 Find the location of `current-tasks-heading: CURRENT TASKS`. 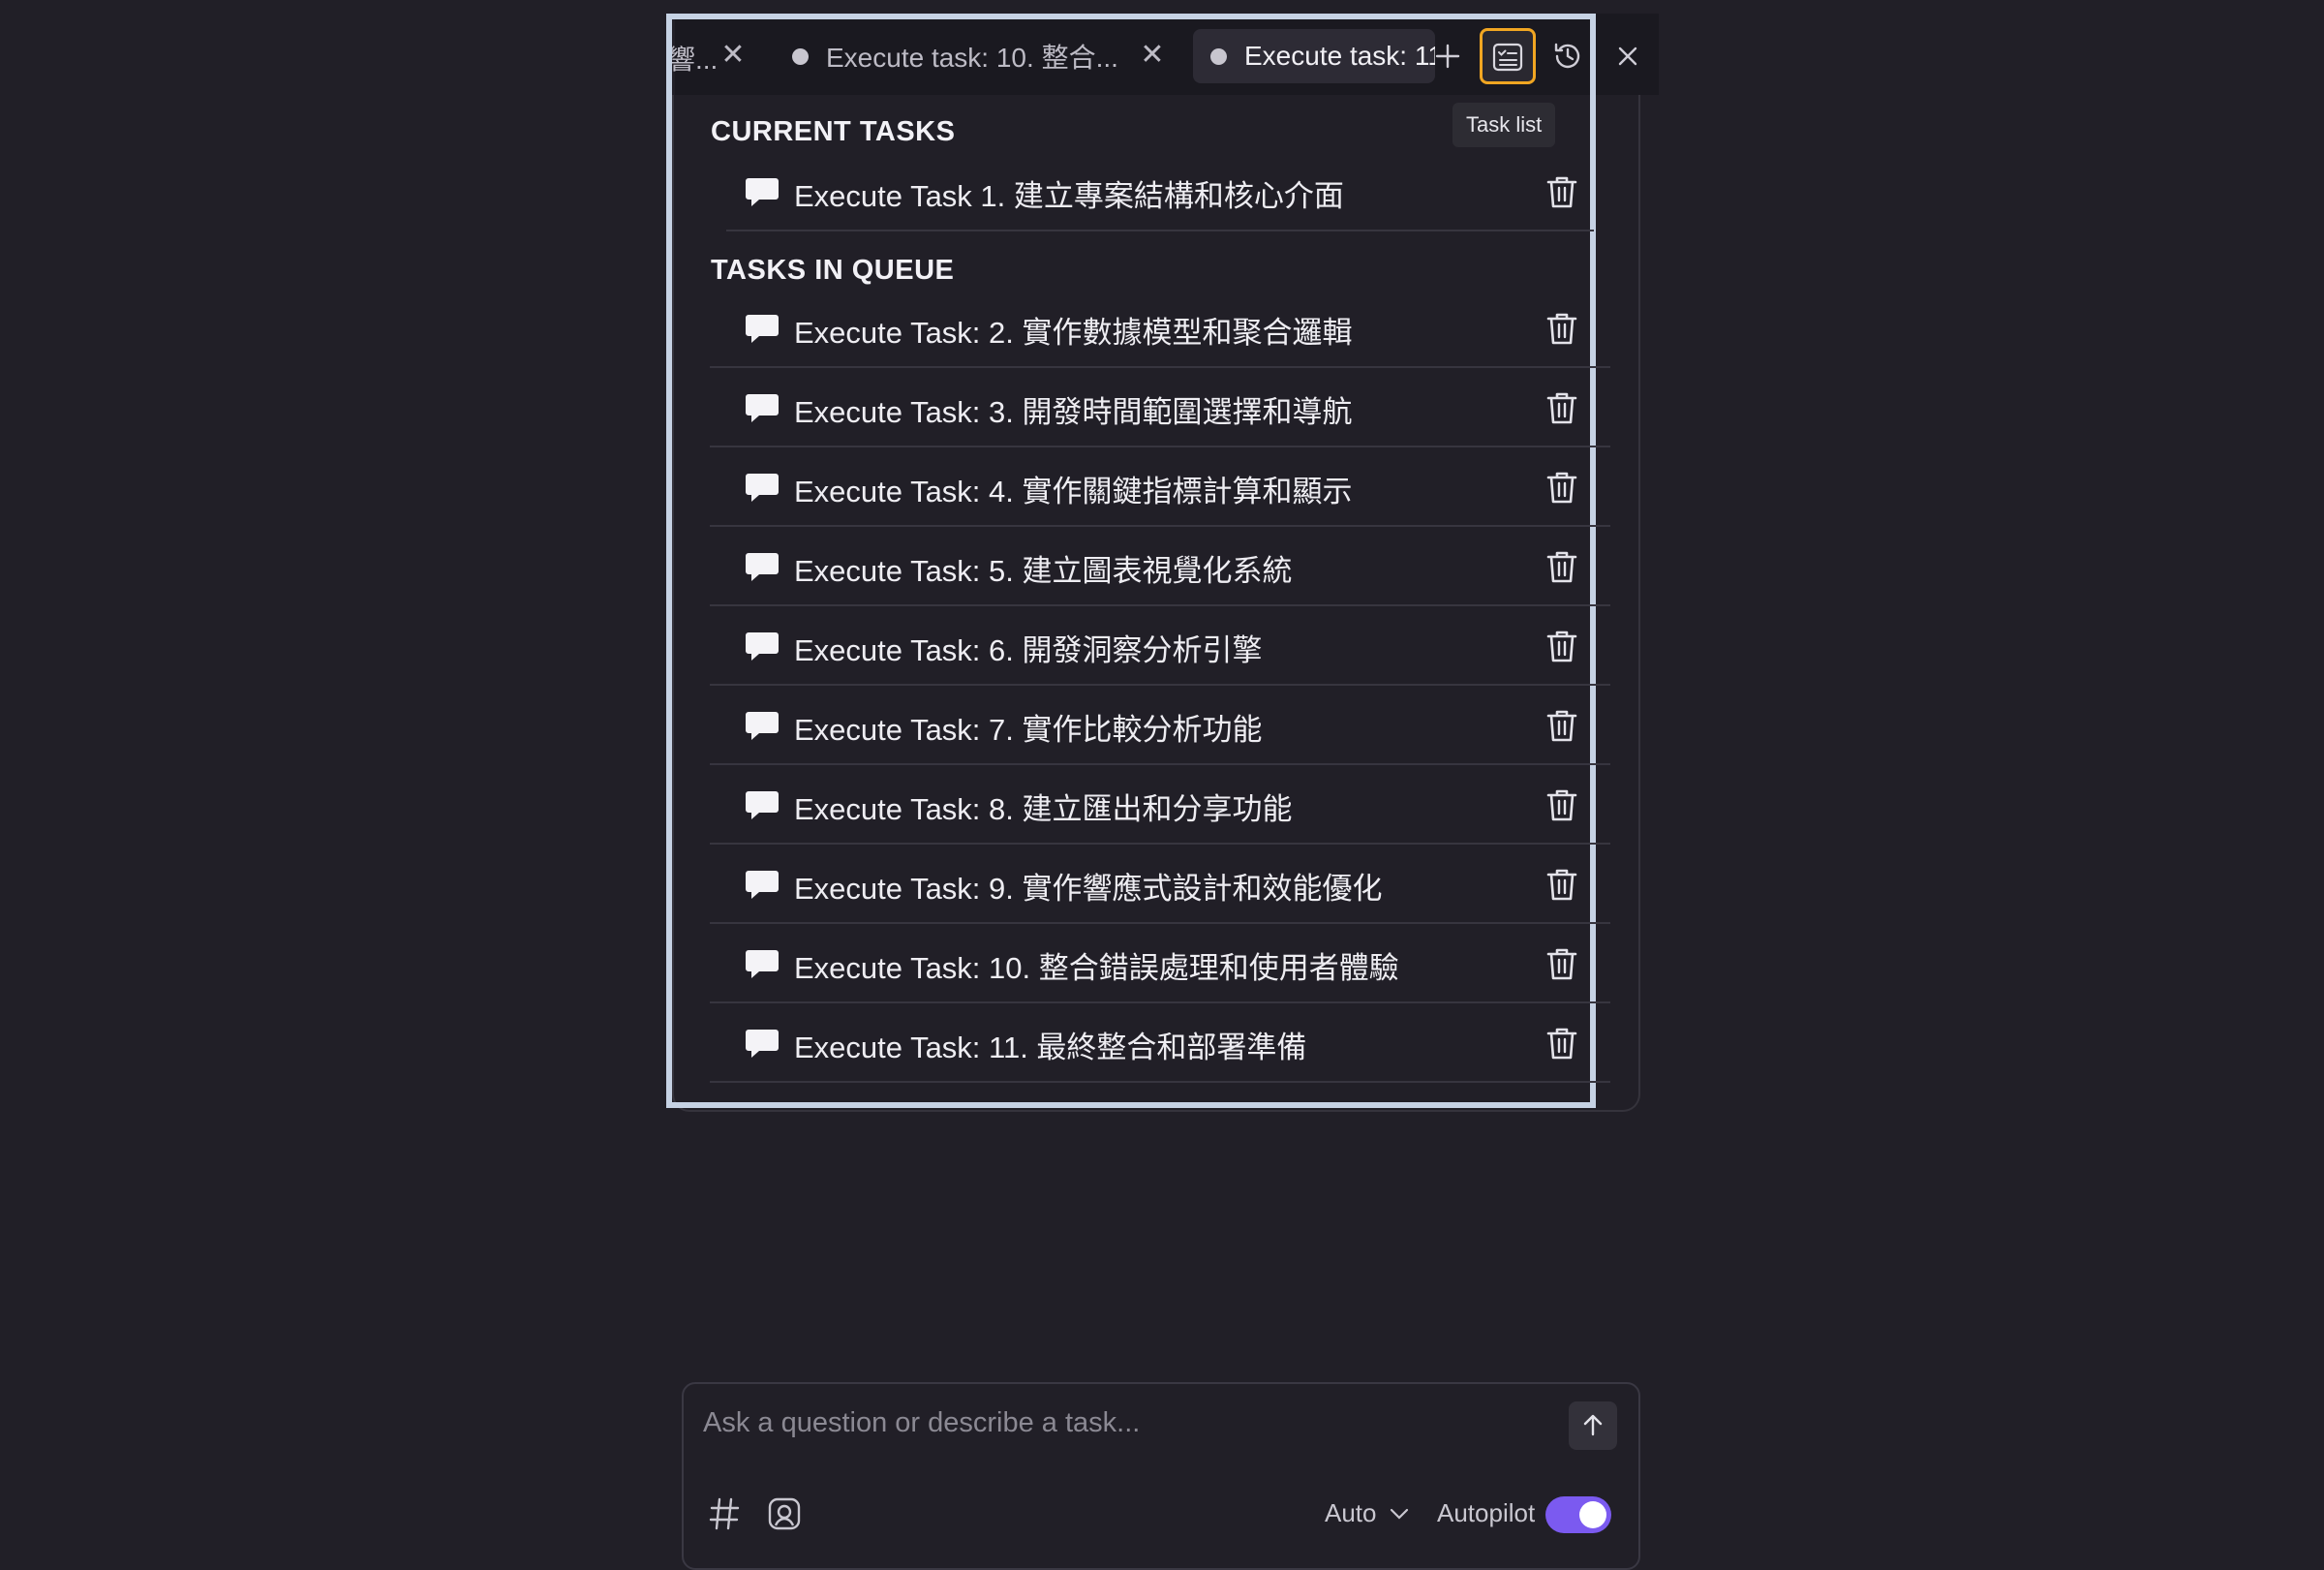

current-tasks-heading: CURRENT TASKS is located at coordinates (834, 131).